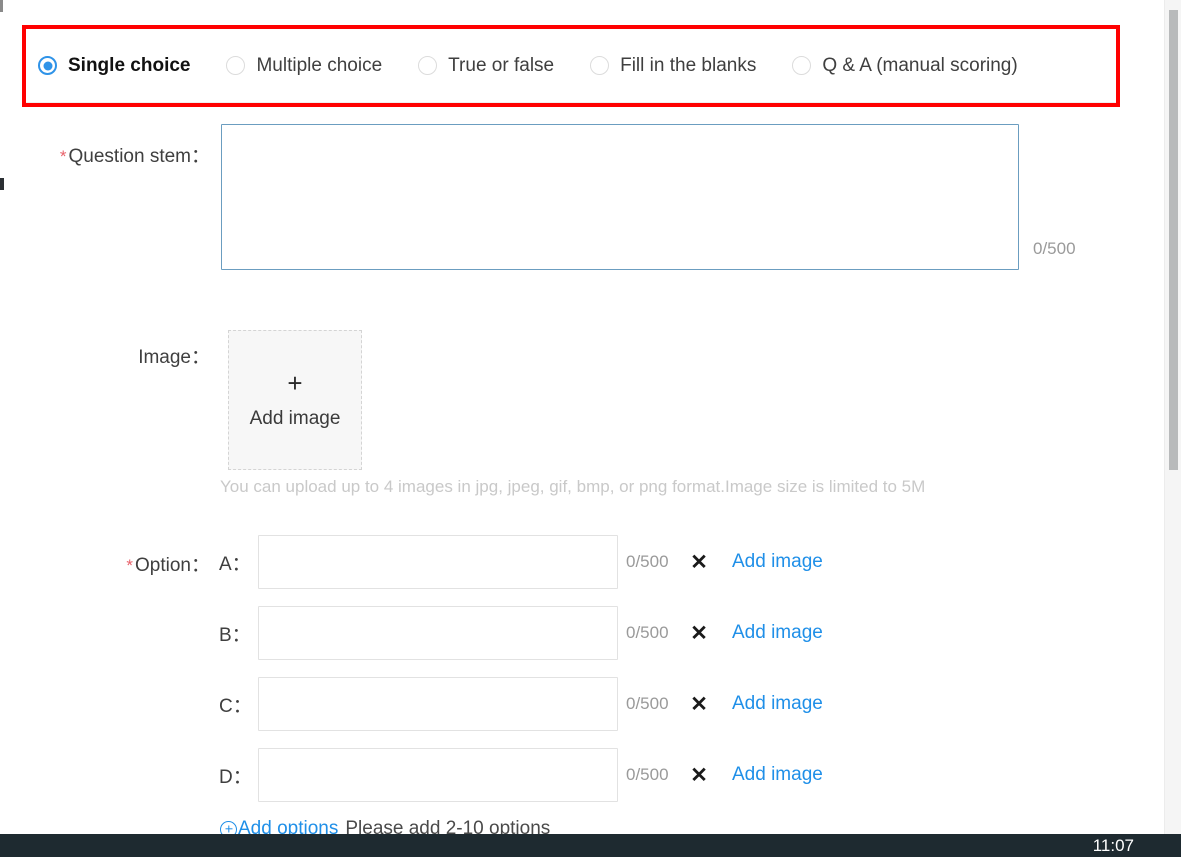 This screenshot has width=1181, height=857. Describe the element at coordinates (235, 564) in the screenshot. I see `option-letter: A：` at that location.